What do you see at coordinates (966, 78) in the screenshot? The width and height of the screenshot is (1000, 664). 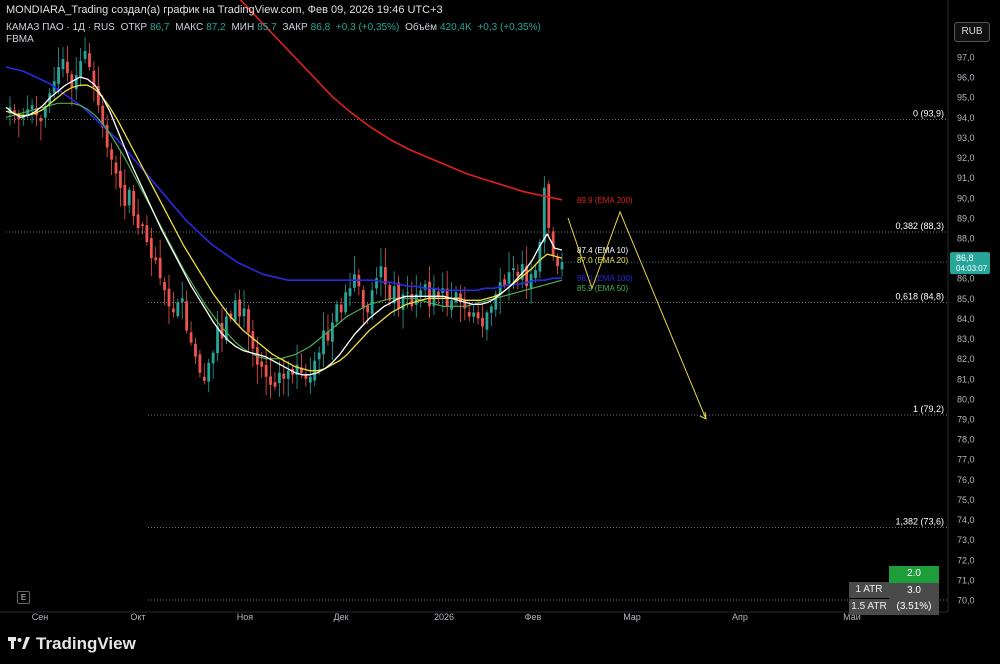 I see `y-tick-label: 96,0` at bounding box center [966, 78].